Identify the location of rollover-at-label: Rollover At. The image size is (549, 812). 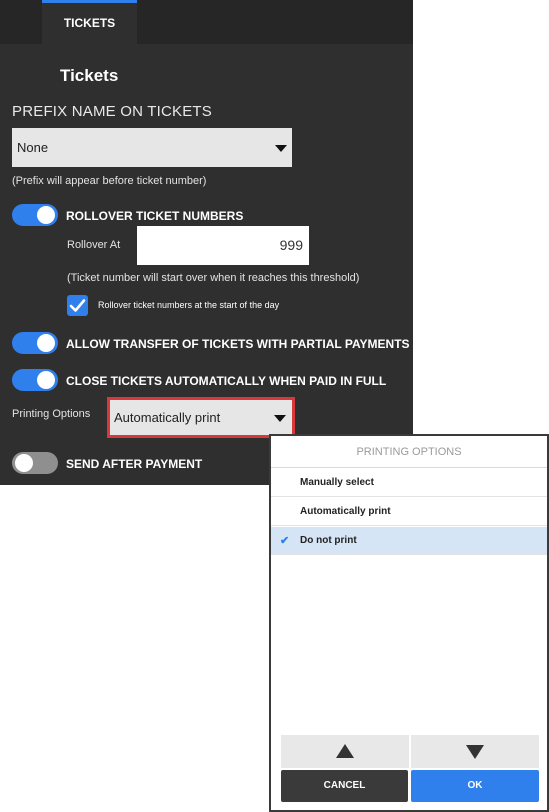
(94, 245).